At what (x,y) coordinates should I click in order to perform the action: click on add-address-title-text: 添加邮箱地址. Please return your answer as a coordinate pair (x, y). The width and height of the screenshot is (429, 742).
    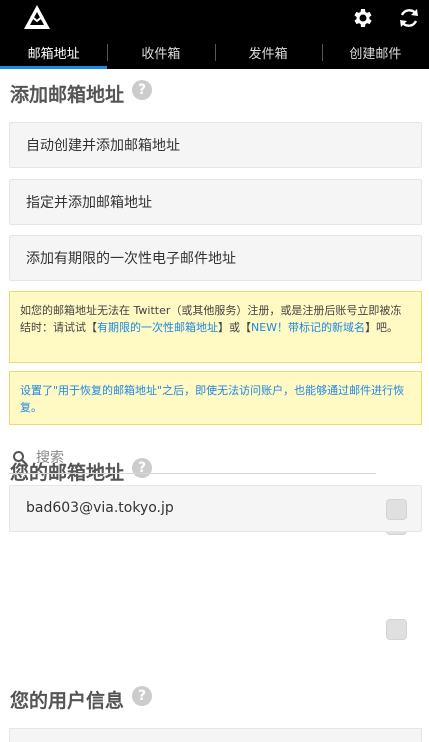
    Looking at the image, I should click on (67, 95).